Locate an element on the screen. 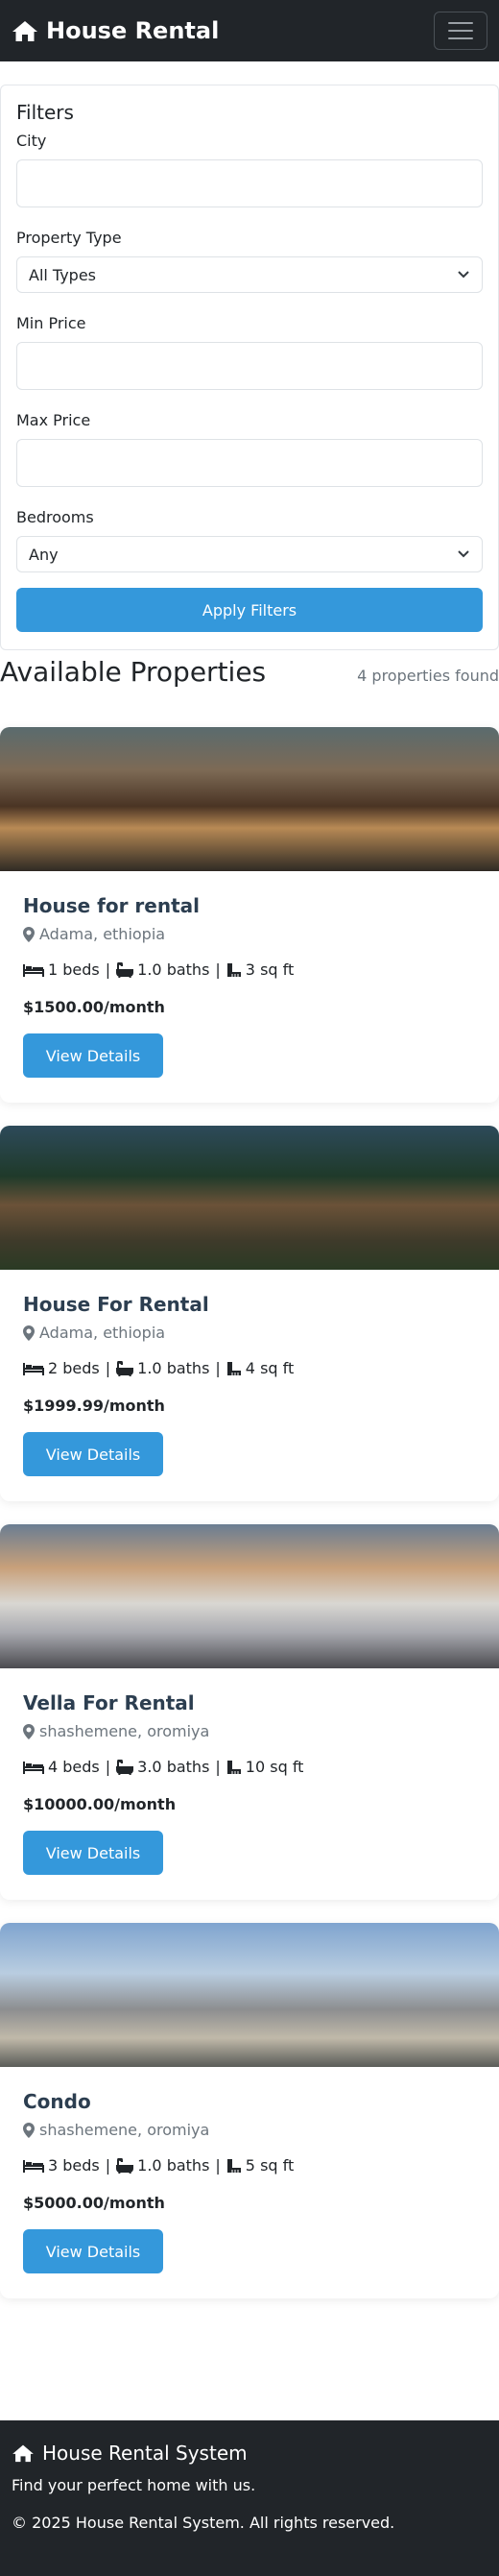  property-price: $5000.00/month is located at coordinates (94, 2203).